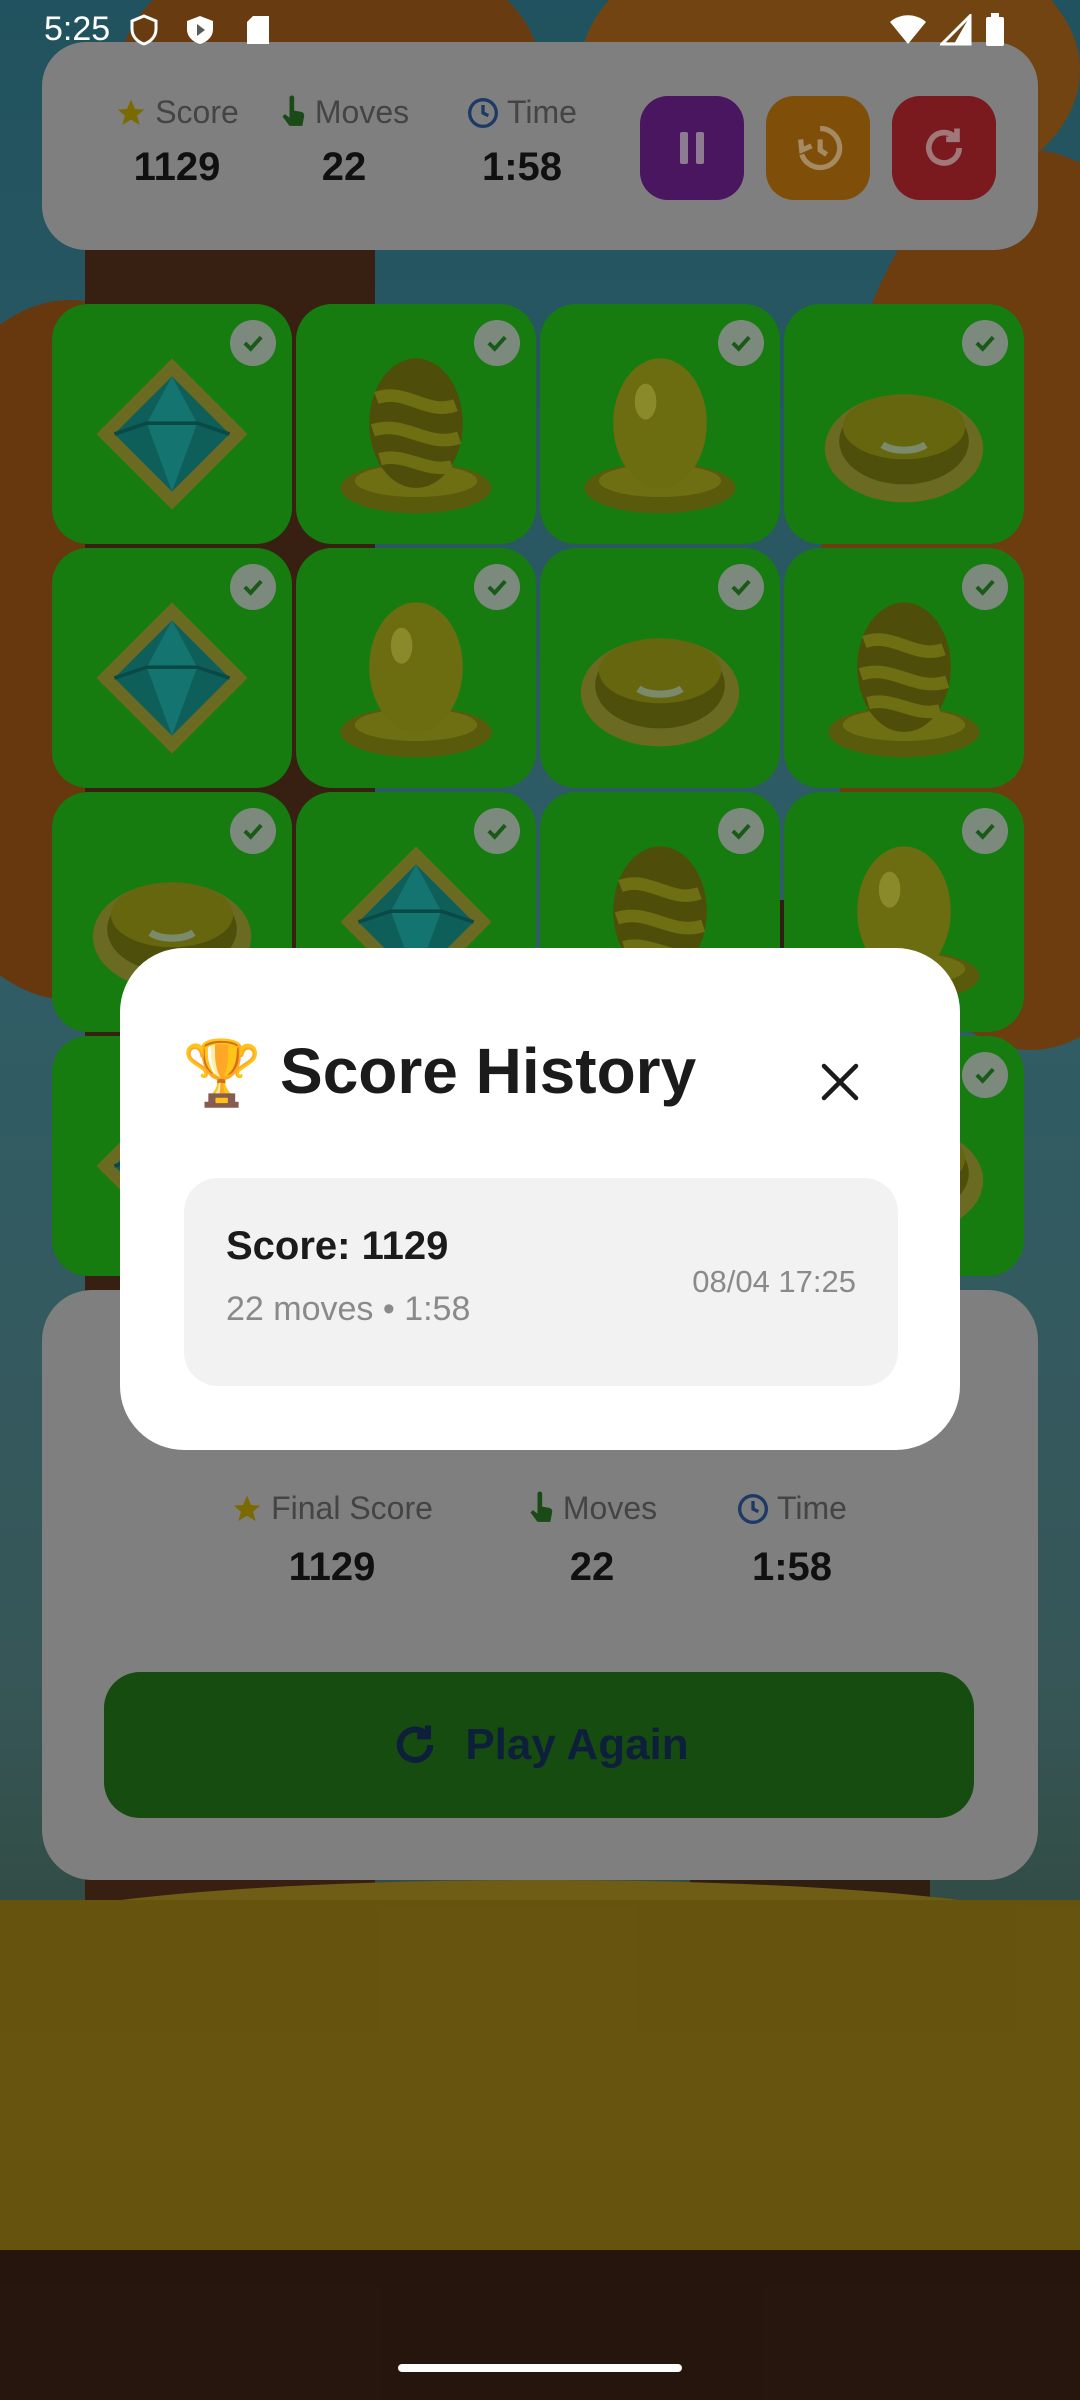  What do you see at coordinates (774, 1281) in the screenshot?
I see `history-entry-date: 08/04 17:25` at bounding box center [774, 1281].